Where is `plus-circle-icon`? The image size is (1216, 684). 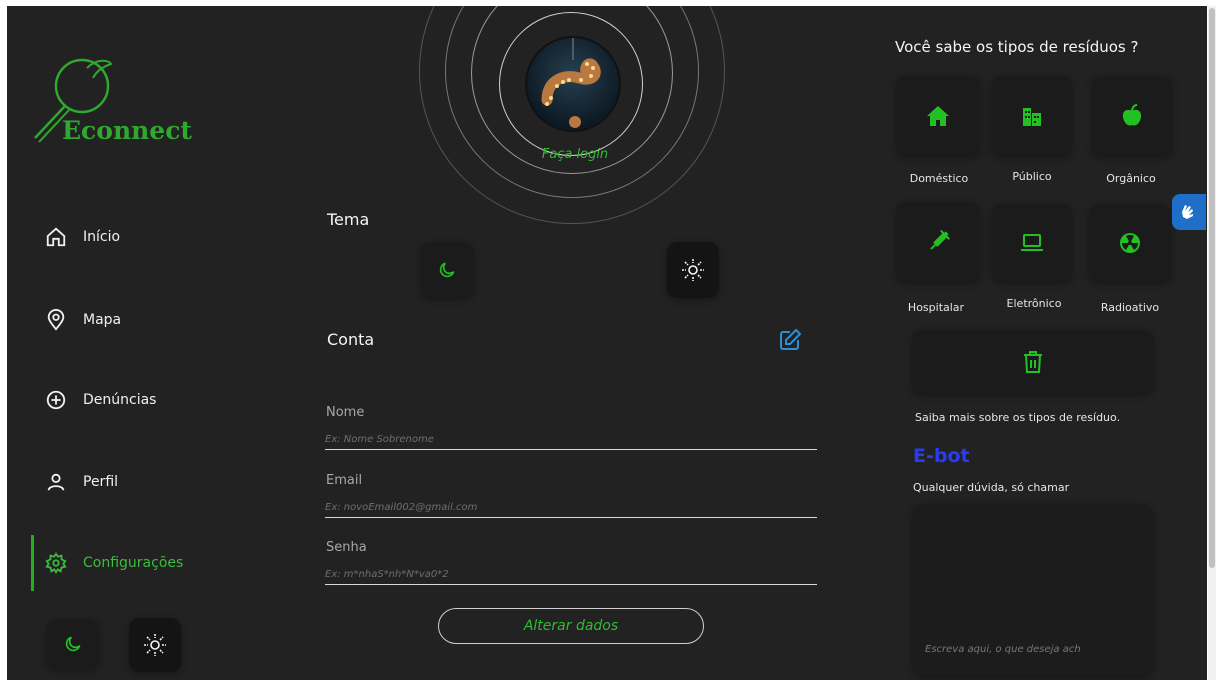
plus-circle-icon is located at coordinates (56, 400).